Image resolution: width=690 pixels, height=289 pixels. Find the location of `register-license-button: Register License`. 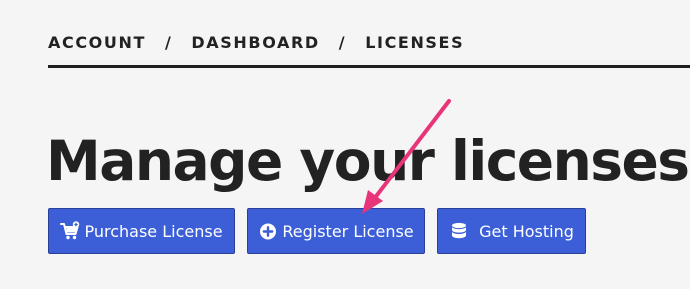

register-license-button: Register License is located at coordinates (336, 231).